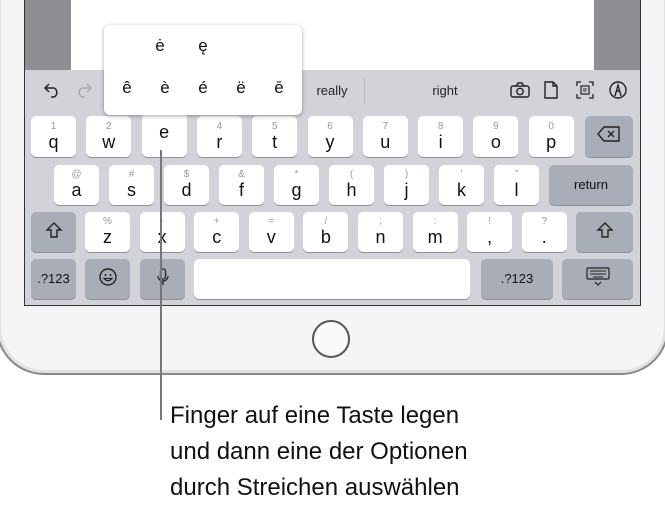 The height and width of the screenshot is (506, 665). I want to click on key-secondary-label: (, so click(351, 174).